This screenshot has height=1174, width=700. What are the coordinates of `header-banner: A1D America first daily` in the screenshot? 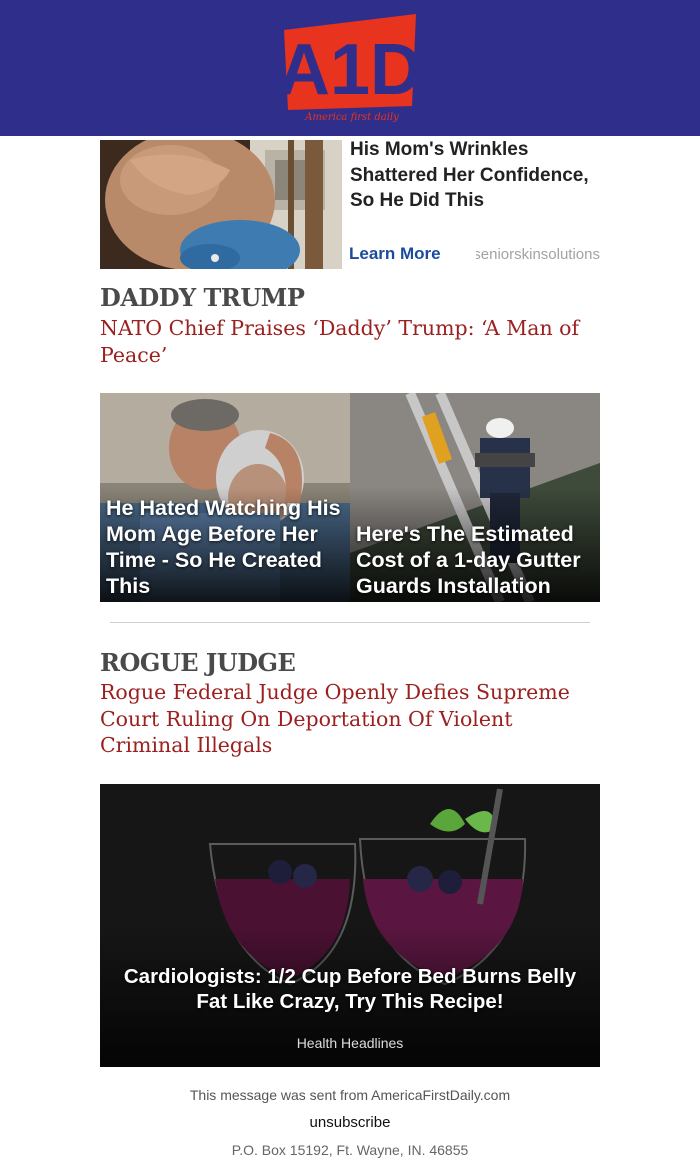 It's located at (350, 68).